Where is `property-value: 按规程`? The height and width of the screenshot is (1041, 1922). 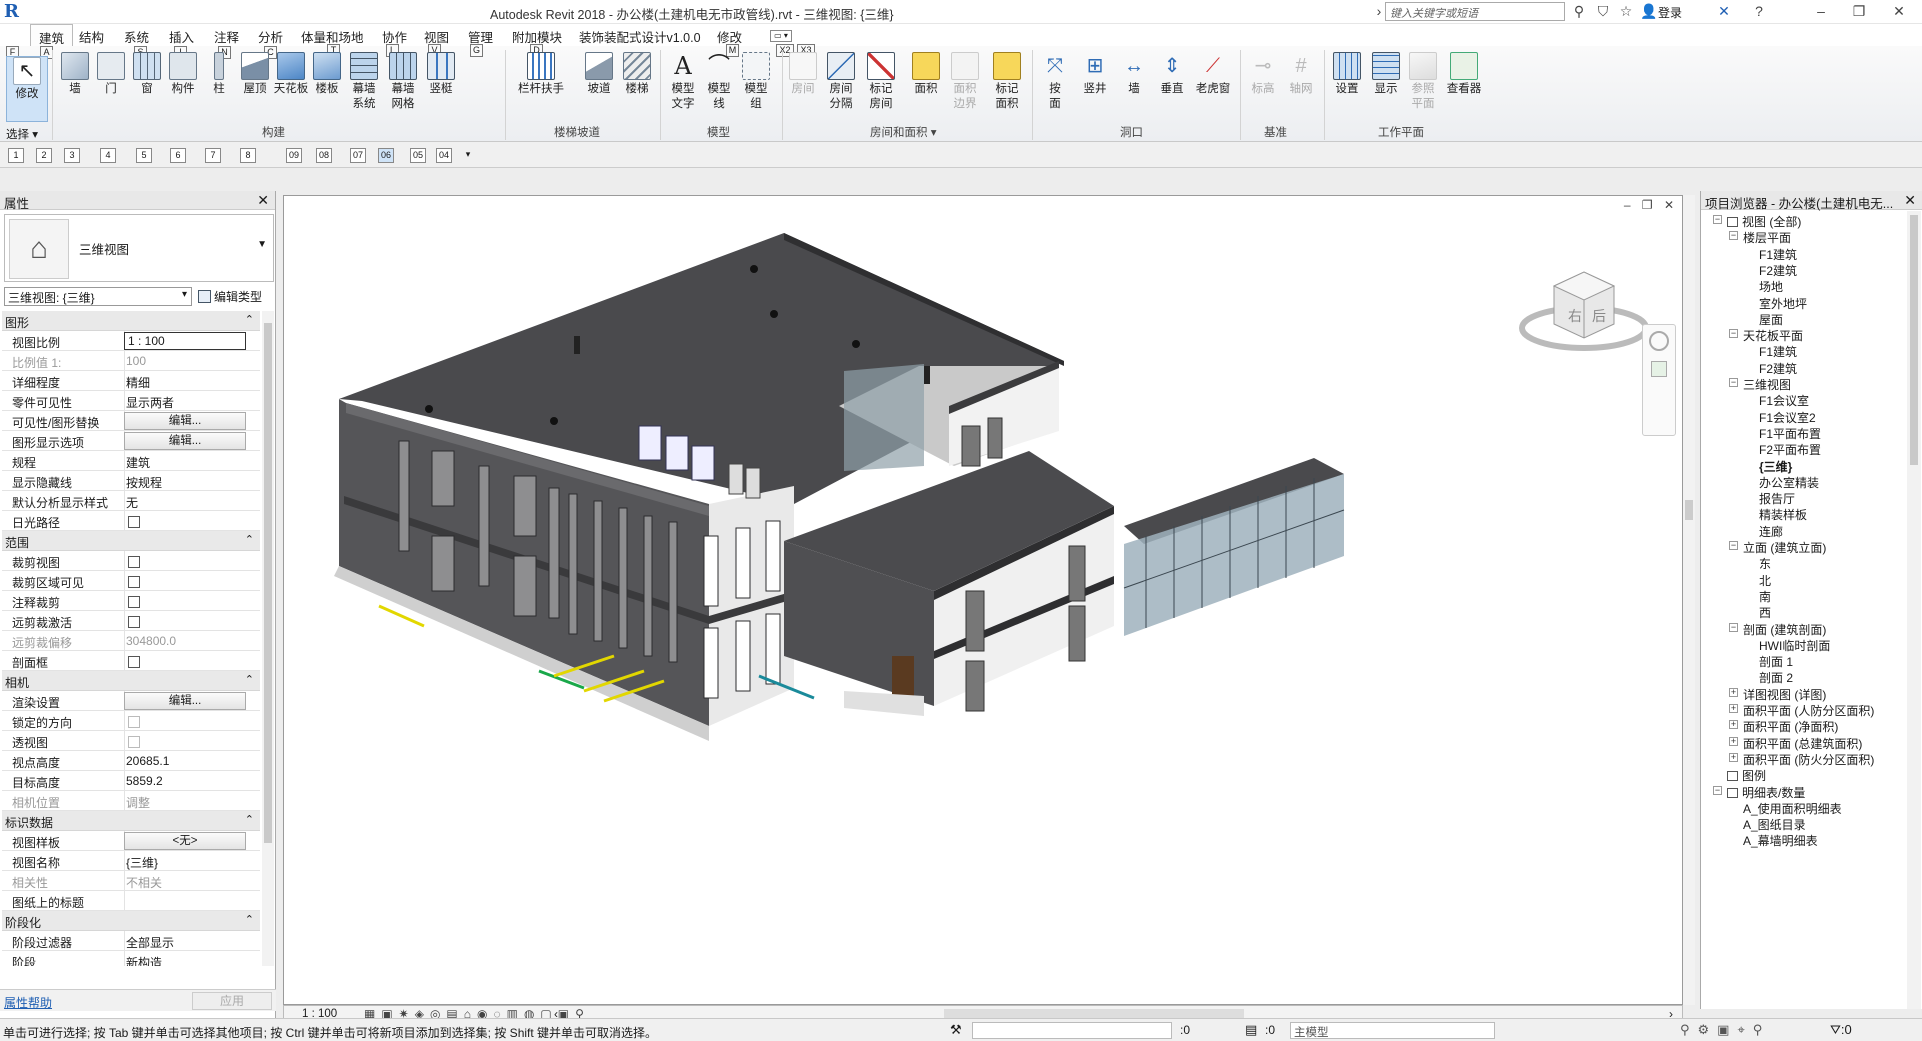 property-value: 按规程 is located at coordinates (144, 482).